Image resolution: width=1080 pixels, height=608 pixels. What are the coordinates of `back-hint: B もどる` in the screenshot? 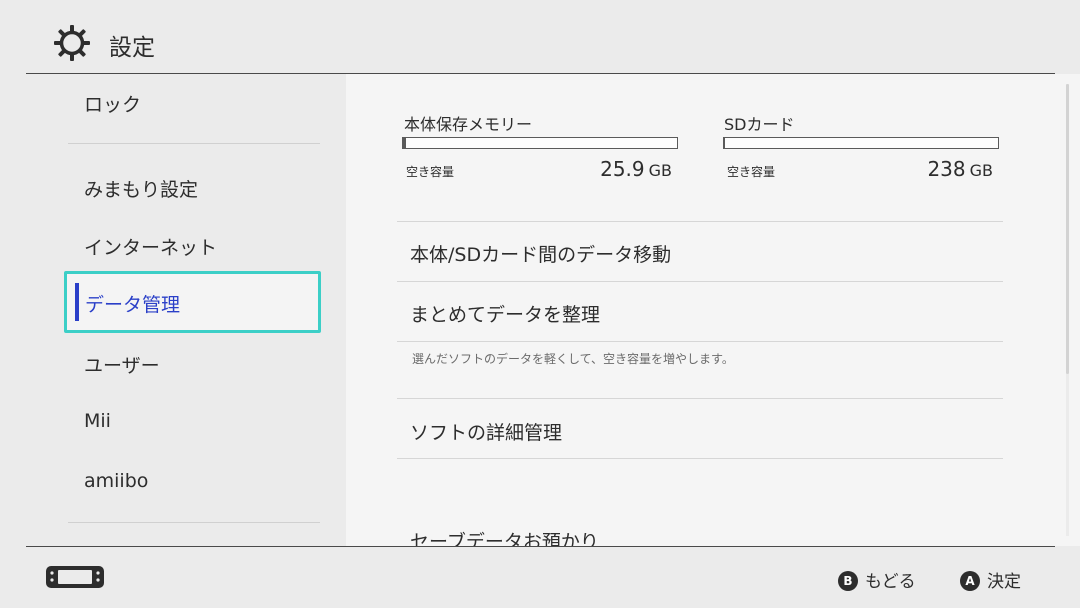 It's located at (877, 579).